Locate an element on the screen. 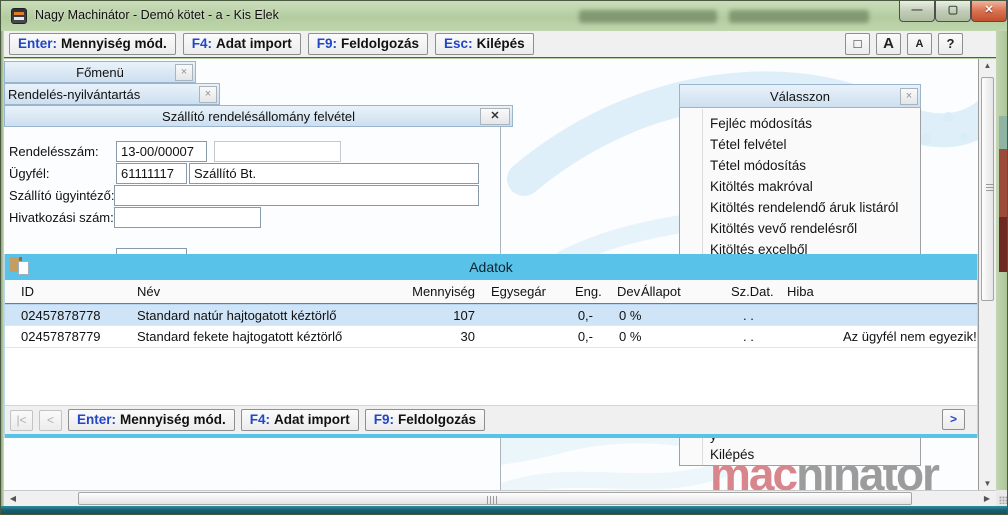 The height and width of the screenshot is (515, 1008). maximize-button: ▢ is located at coordinates (953, 11).